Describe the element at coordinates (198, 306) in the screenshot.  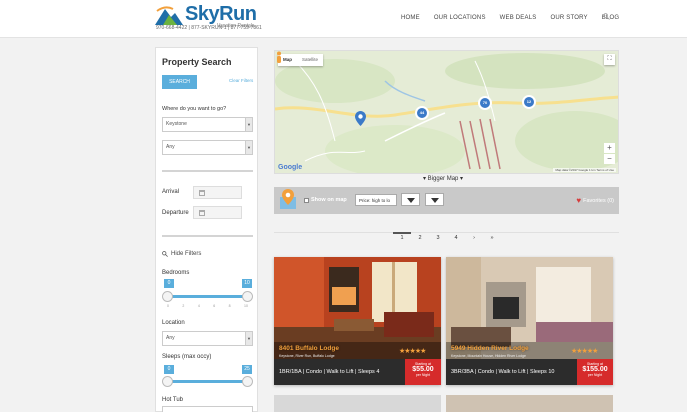
I see `tick-label: 4` at that location.